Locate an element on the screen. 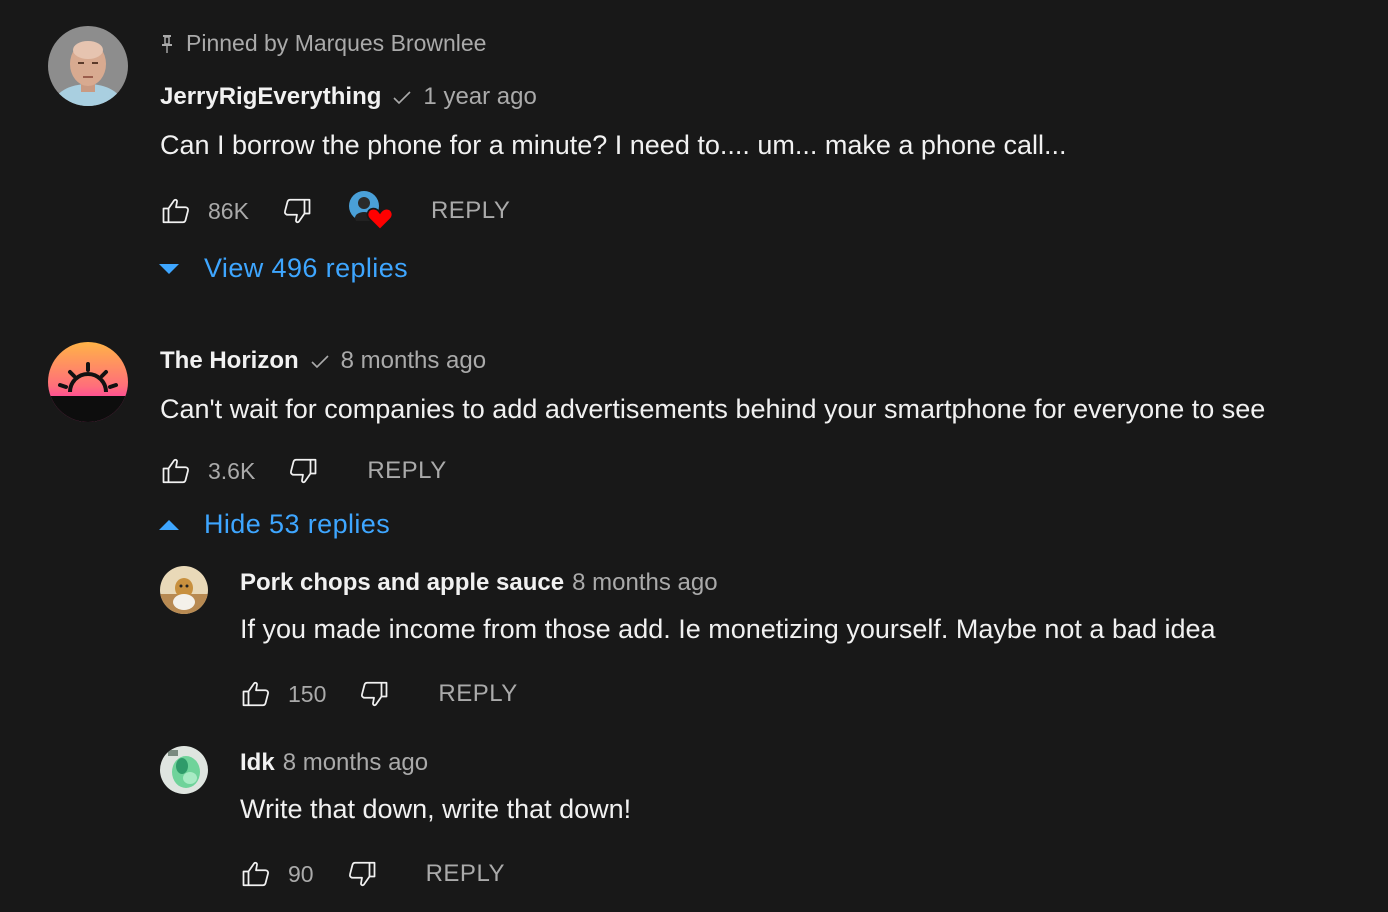  avatar-jerryrig is located at coordinates (88, 66).